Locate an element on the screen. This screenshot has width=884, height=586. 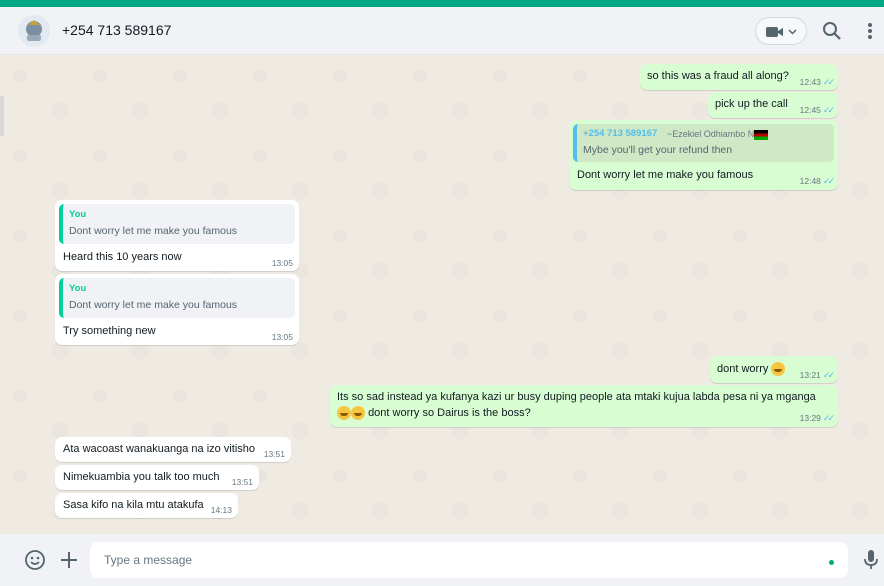
emoji-icon is located at coordinates (35, 560).